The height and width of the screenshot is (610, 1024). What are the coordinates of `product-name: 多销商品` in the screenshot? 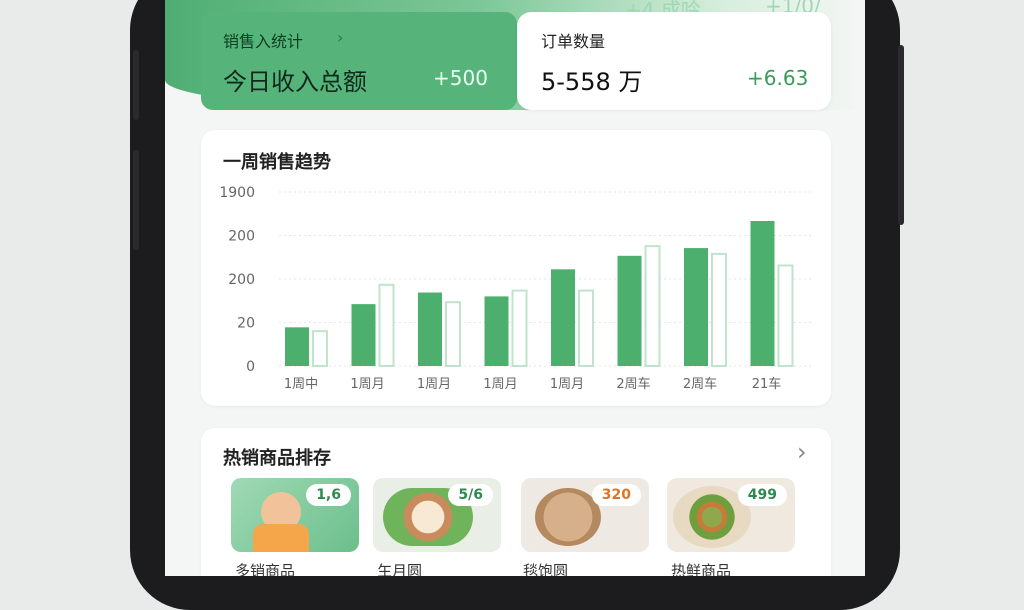 It's located at (265, 569).